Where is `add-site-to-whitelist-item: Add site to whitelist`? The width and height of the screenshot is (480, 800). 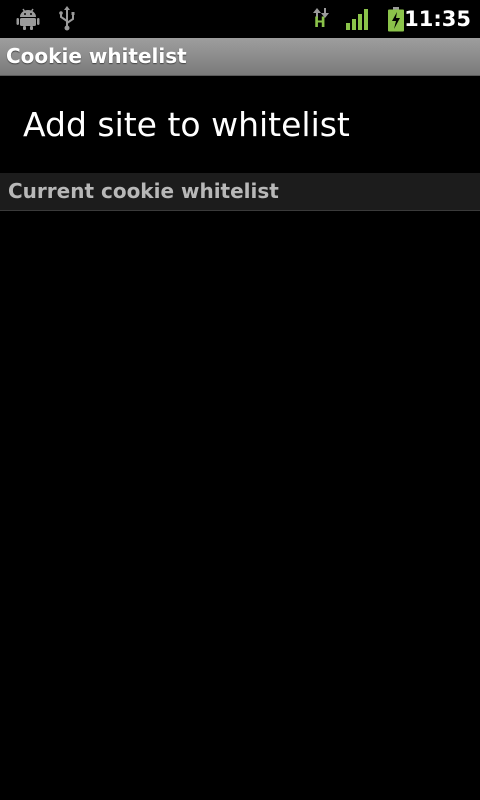 add-site-to-whitelist-item: Add site to whitelist is located at coordinates (240, 124).